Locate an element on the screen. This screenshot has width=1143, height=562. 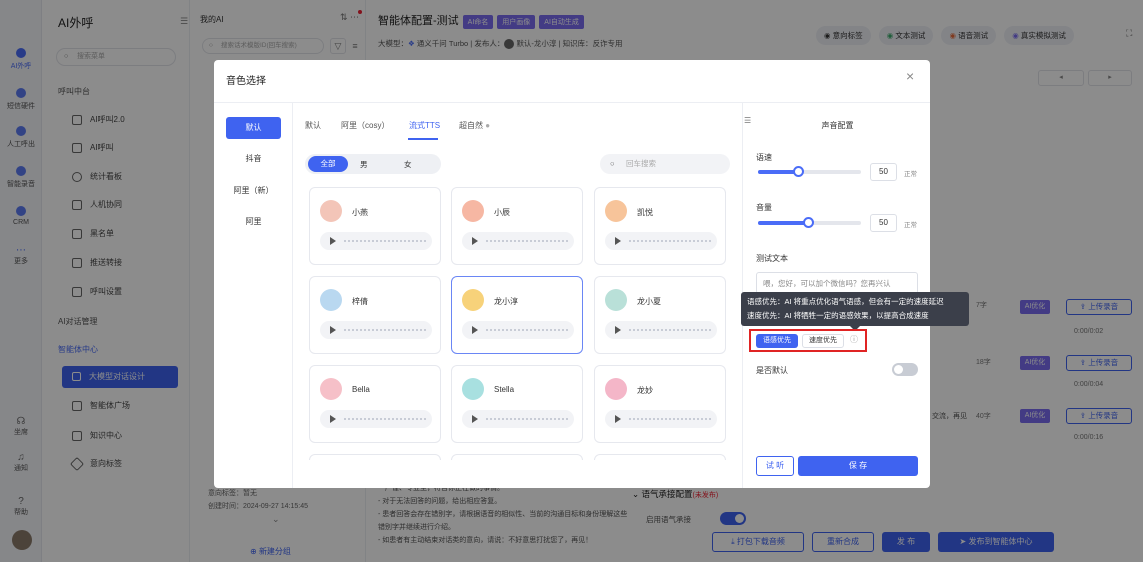
voice-card-selected: 龙小淳 is located at coordinates (517, 315).